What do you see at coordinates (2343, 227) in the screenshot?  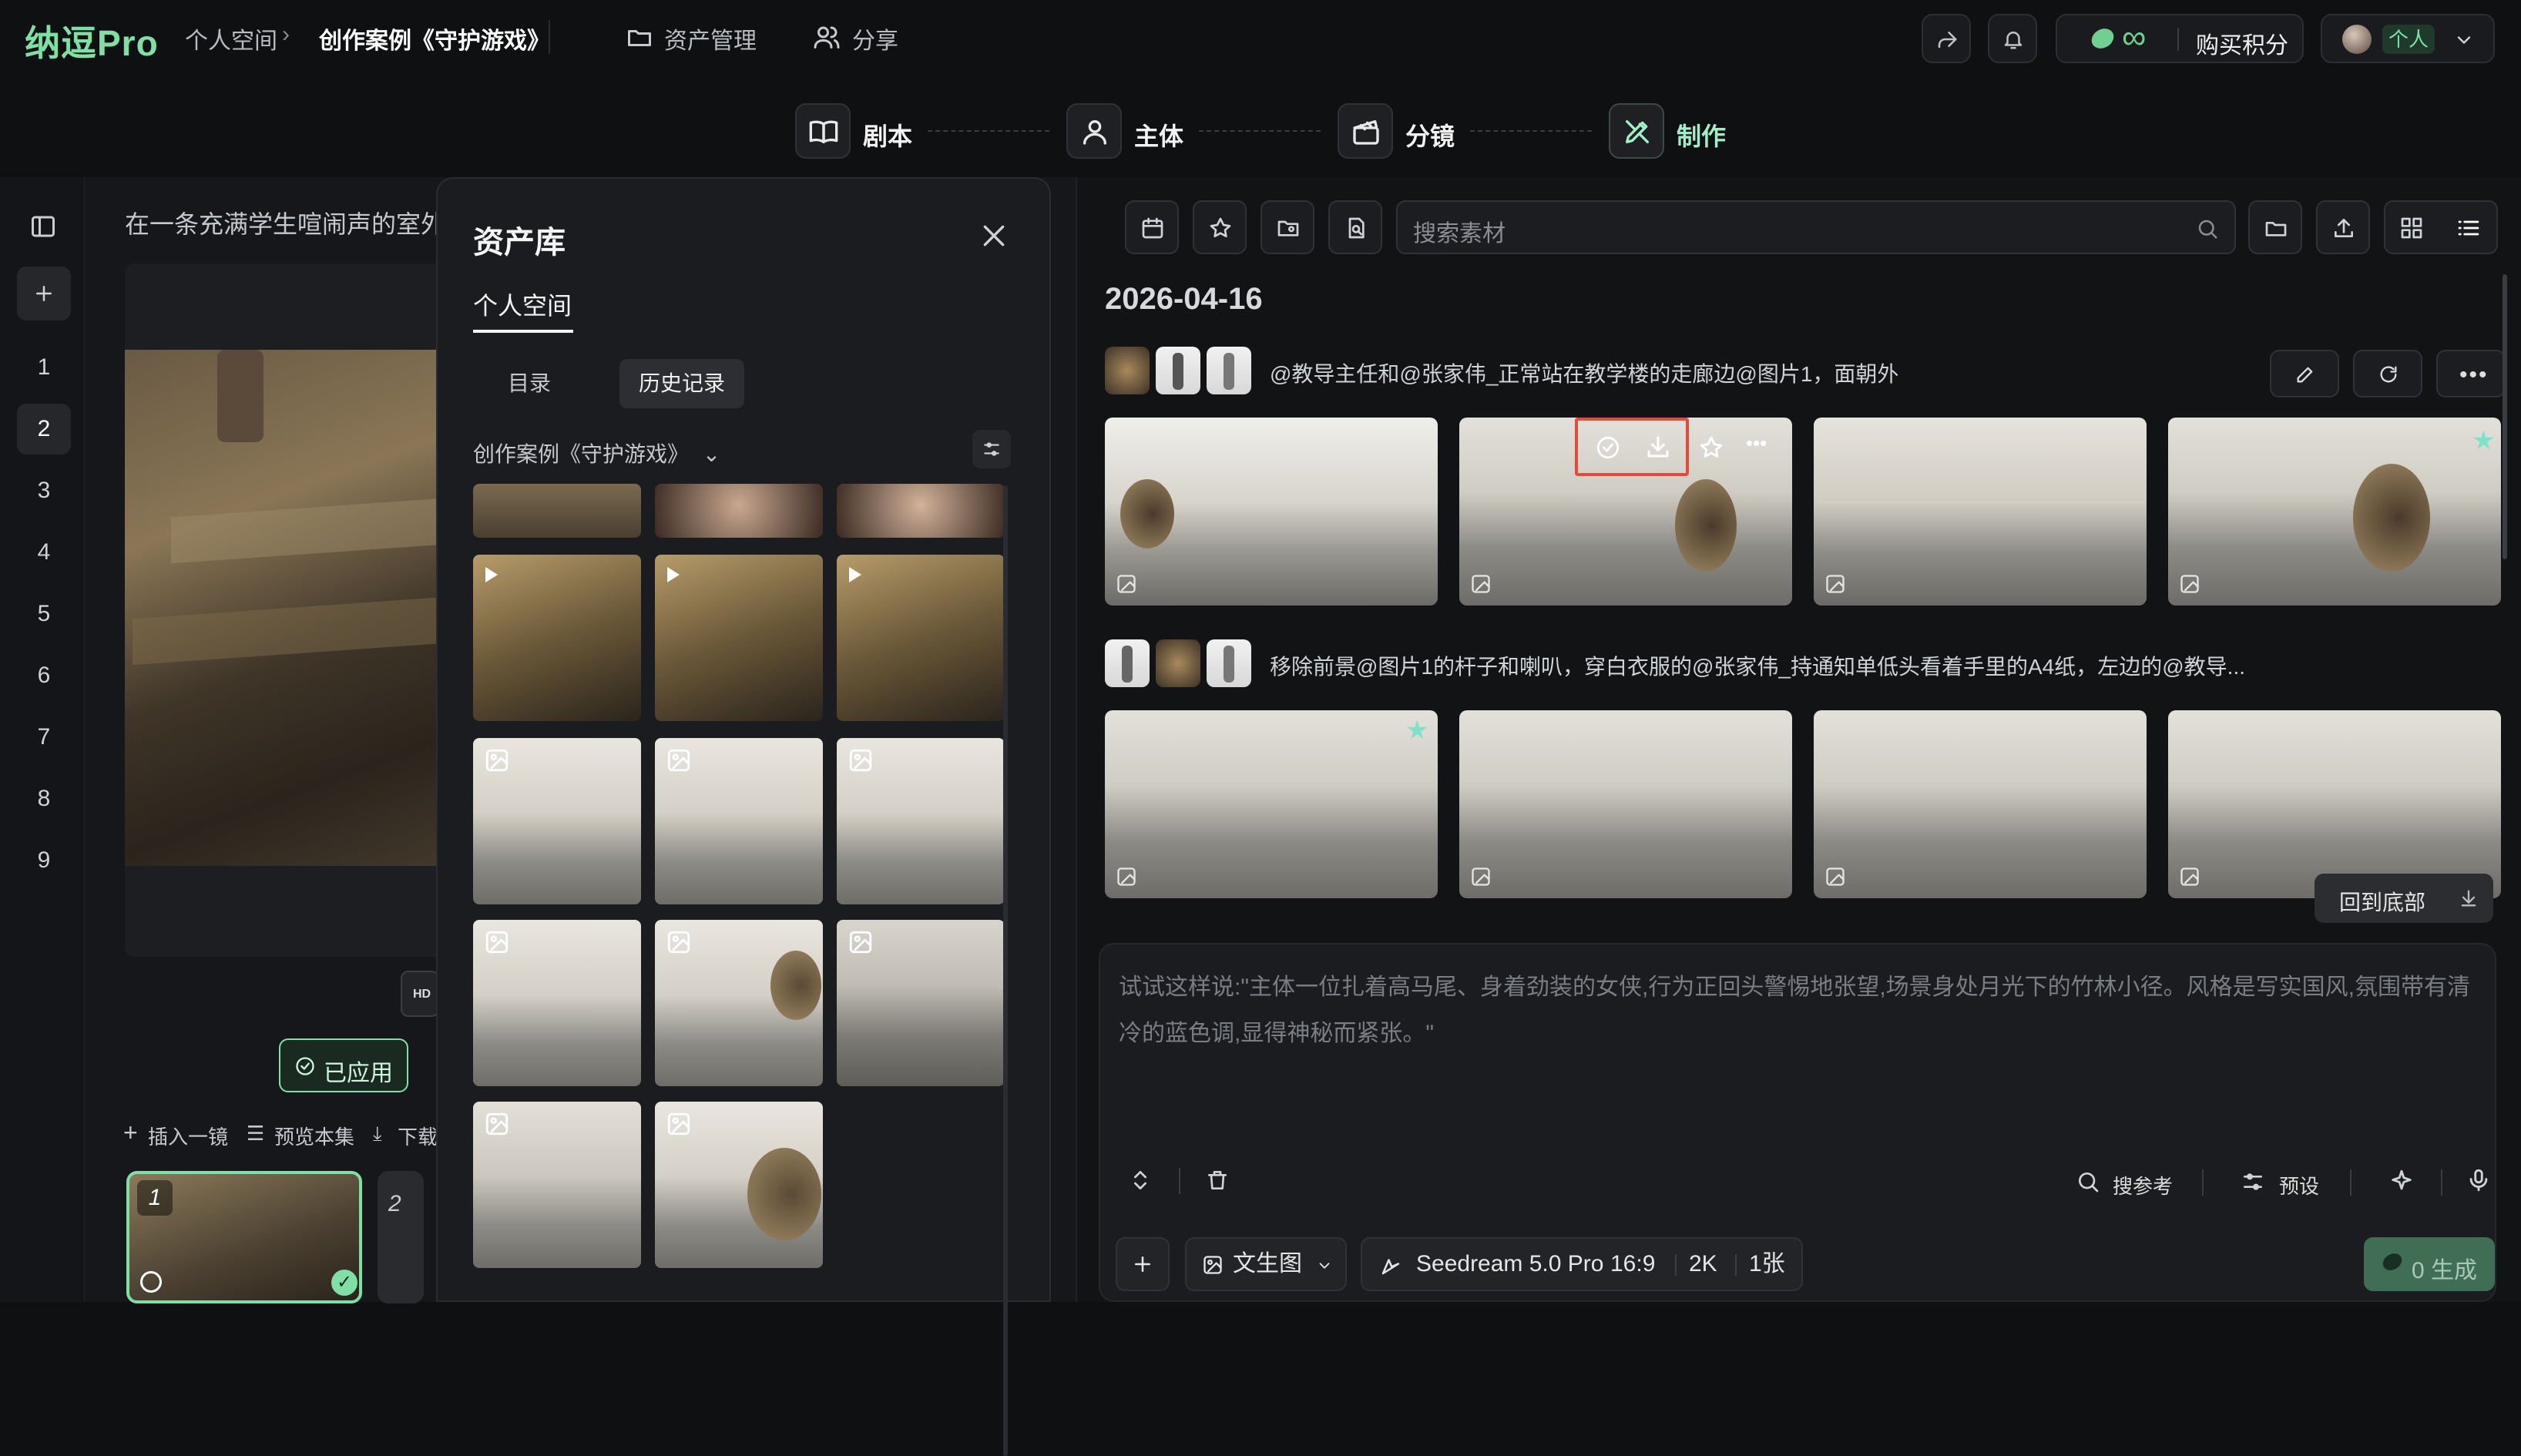 I see `upload-button` at bounding box center [2343, 227].